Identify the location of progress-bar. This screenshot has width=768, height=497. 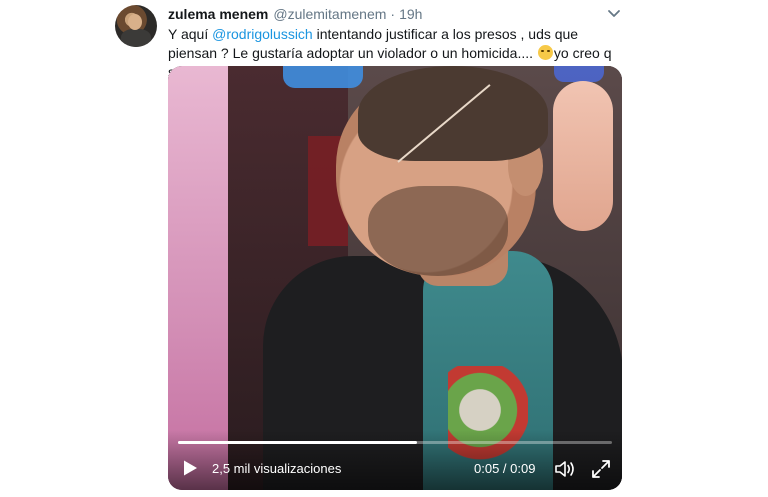
(395, 442).